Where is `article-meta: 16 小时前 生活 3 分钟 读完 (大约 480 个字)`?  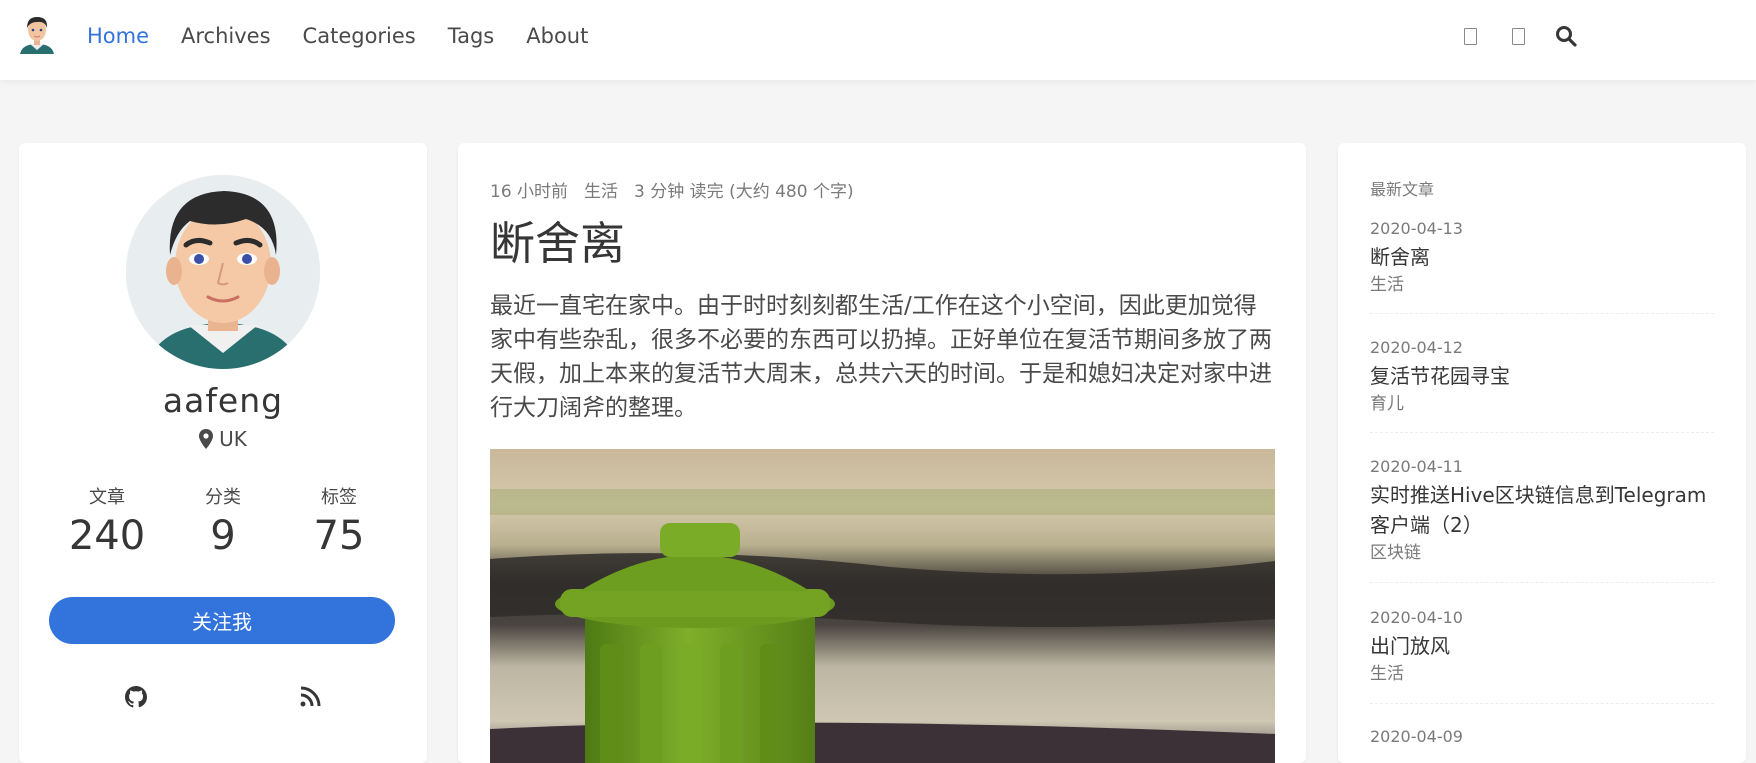 article-meta: 16 小时前 生活 3 分钟 读完 (大约 480 个字) is located at coordinates (672, 189).